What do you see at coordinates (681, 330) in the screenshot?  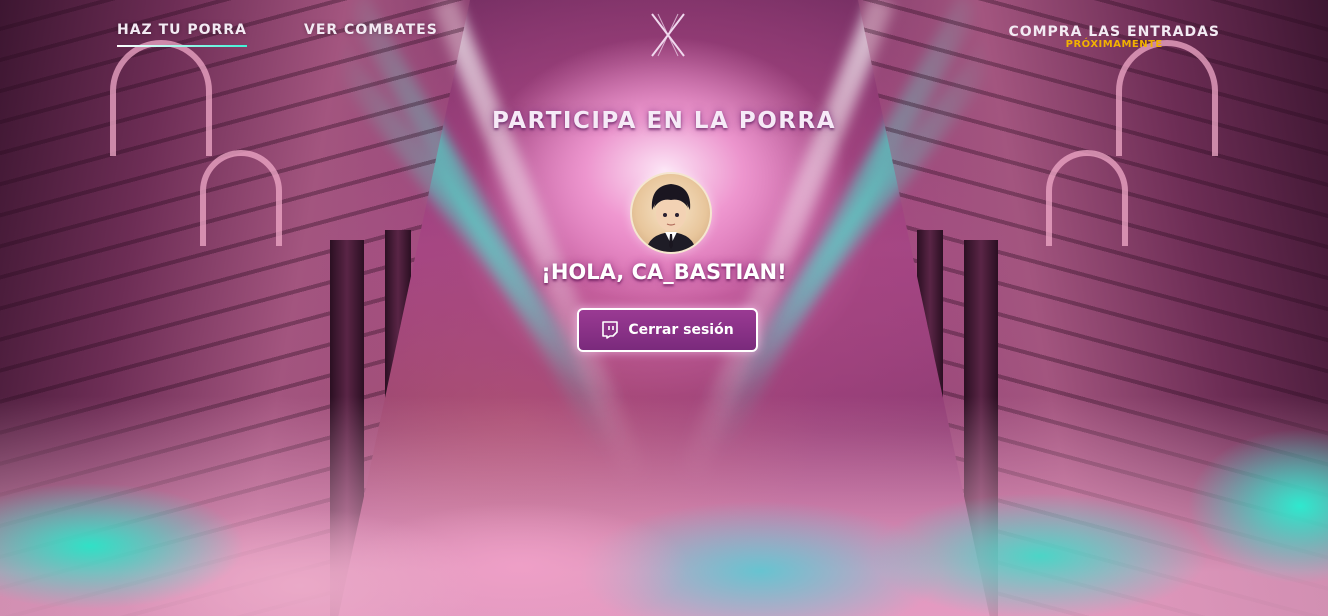 I see `logout-label: Cerrar sesión` at bounding box center [681, 330].